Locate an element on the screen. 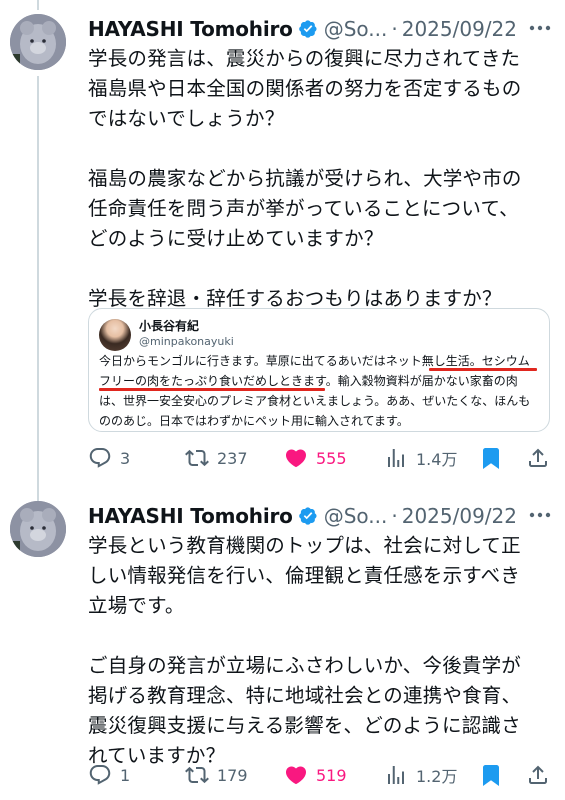 The width and height of the screenshot is (565, 800). action-bar: 1 179 519 1.2万 is located at coordinates (323, 775).